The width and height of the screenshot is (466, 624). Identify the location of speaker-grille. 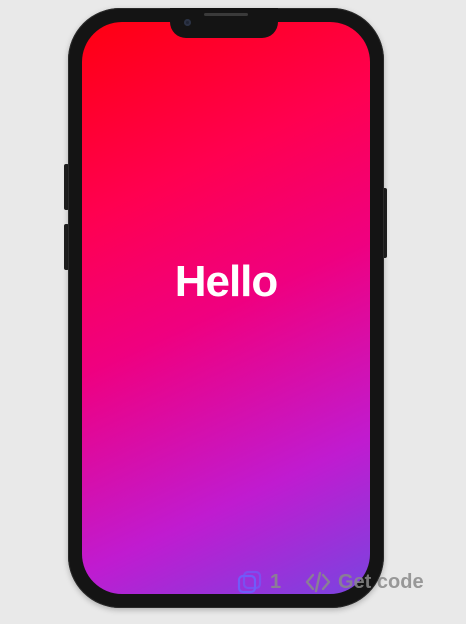
(226, 14).